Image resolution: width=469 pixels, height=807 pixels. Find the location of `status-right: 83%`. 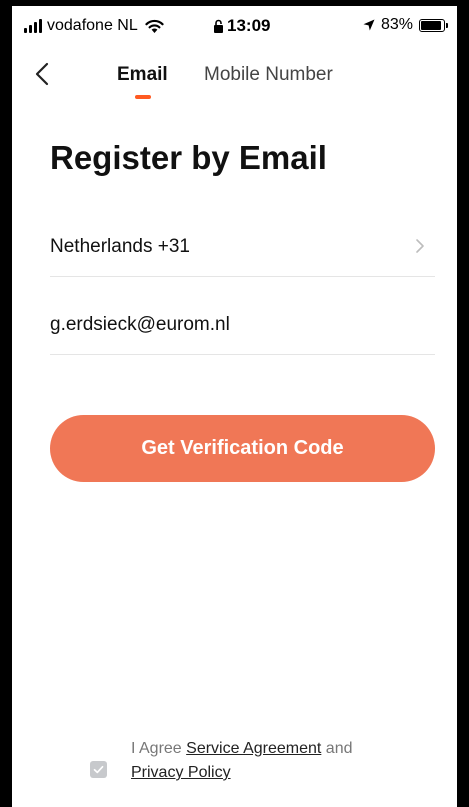

status-right: 83% is located at coordinates (405, 25).